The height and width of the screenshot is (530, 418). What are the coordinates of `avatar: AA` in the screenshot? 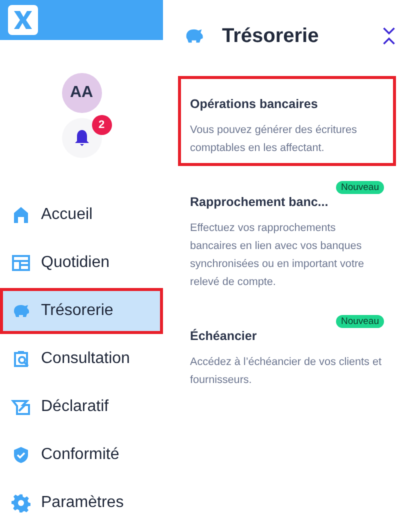 It's located at (82, 93).